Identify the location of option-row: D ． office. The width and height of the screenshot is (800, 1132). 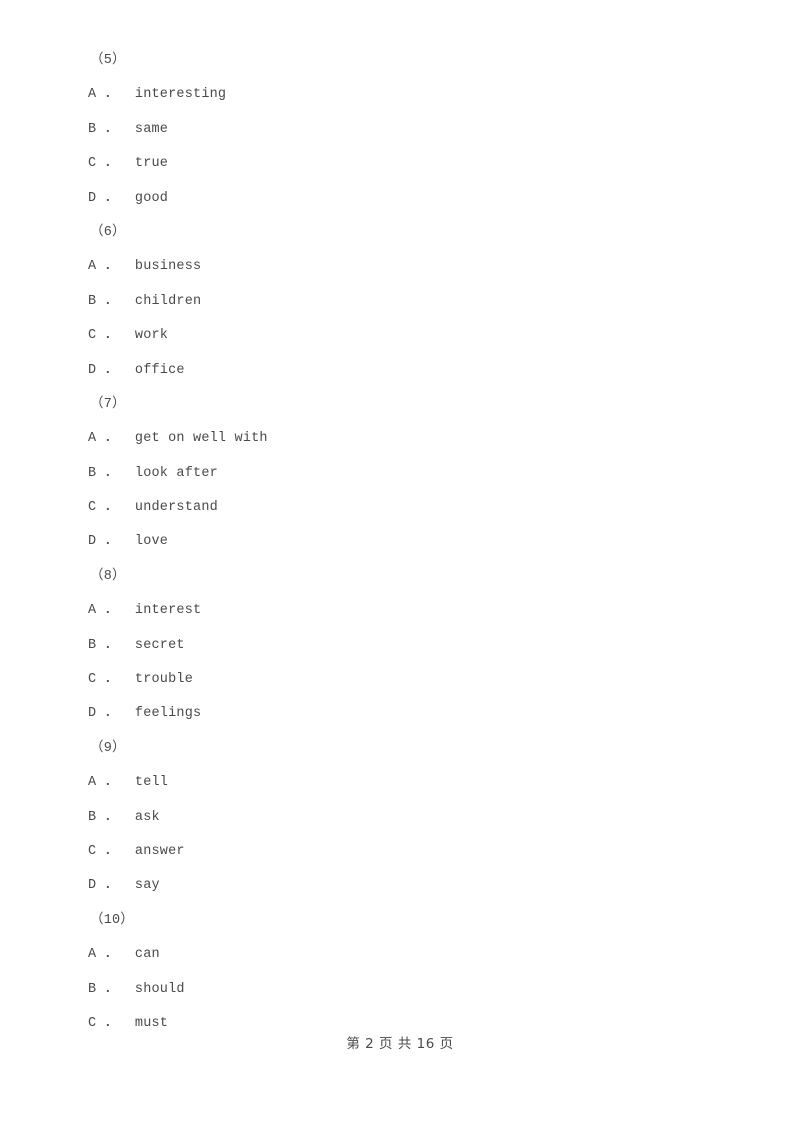
(398, 371).